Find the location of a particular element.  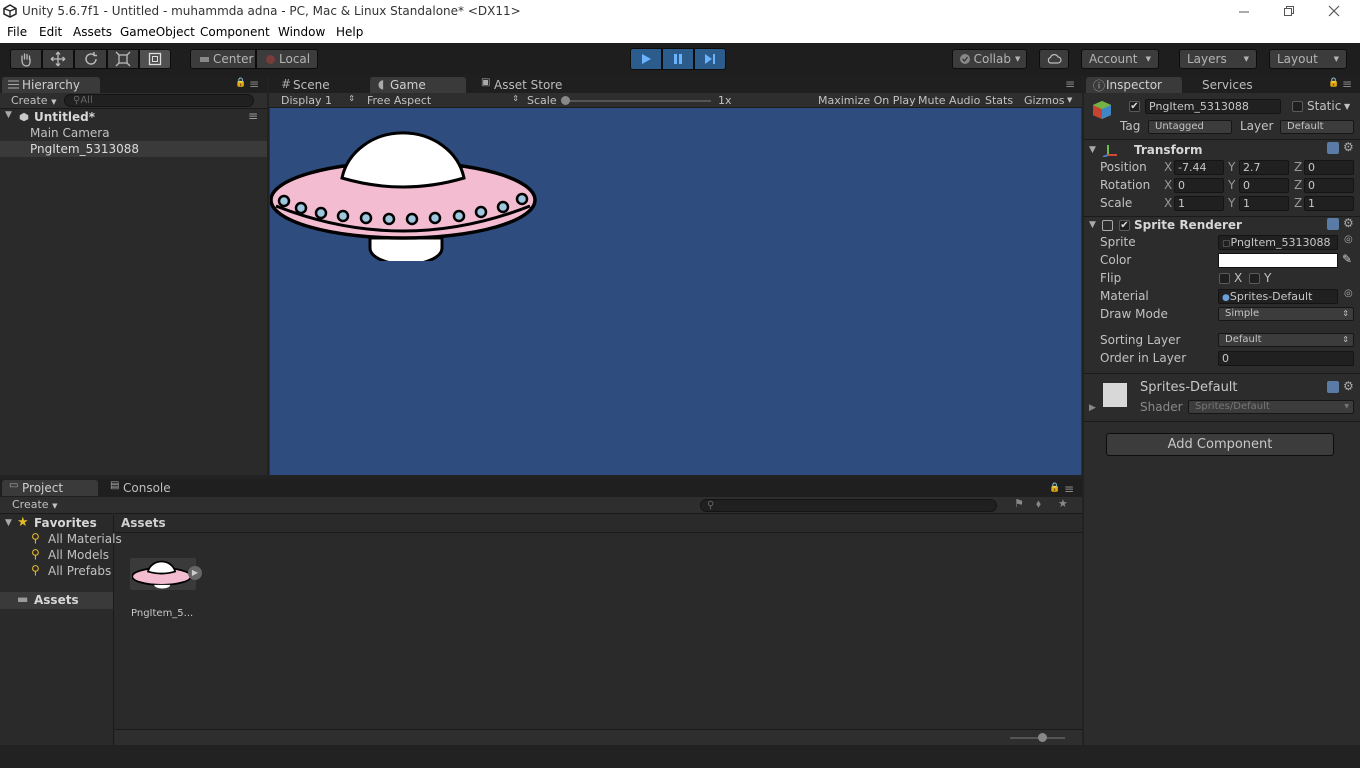

assets-folder-row: ▬ Assets is located at coordinates (56, 600).